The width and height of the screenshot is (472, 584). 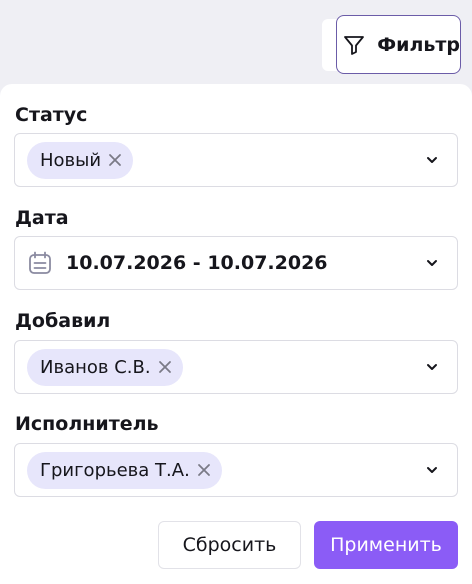 I want to click on date-label: Дата, so click(x=42, y=218).